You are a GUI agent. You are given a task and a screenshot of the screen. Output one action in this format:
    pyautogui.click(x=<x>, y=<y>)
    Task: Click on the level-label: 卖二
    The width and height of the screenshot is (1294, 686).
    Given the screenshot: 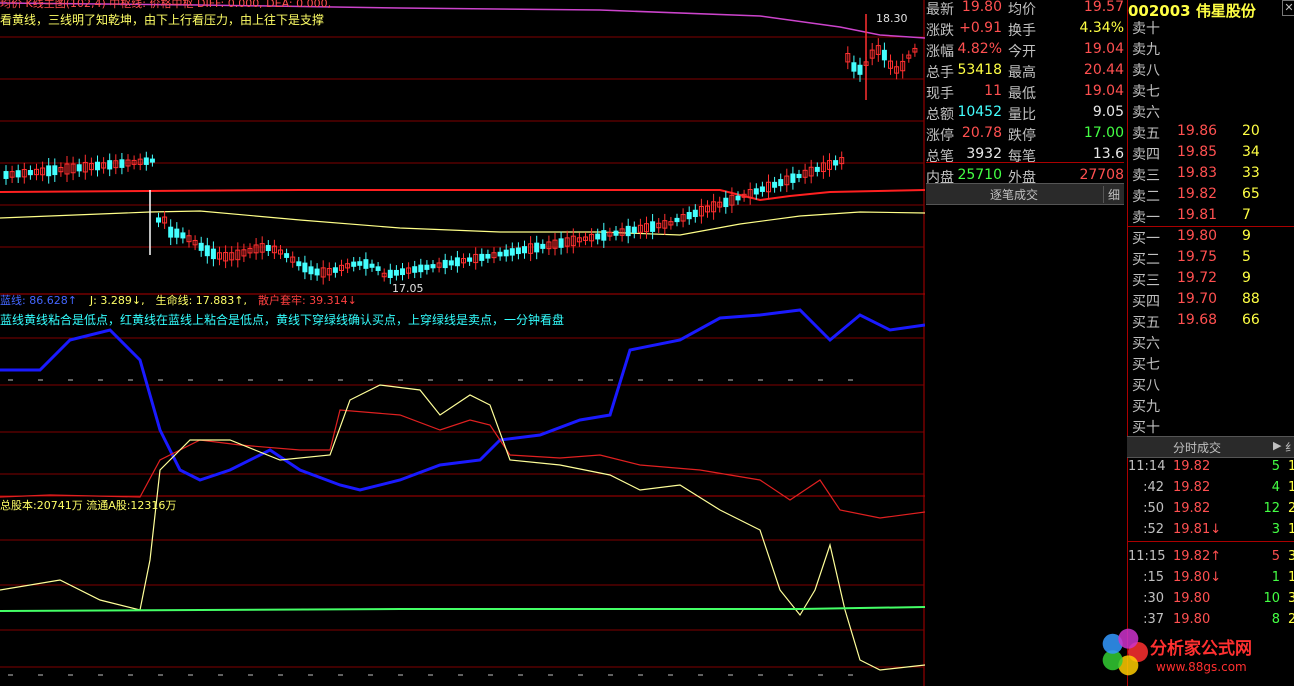 What is the action you would take?
    pyautogui.click(x=1146, y=197)
    